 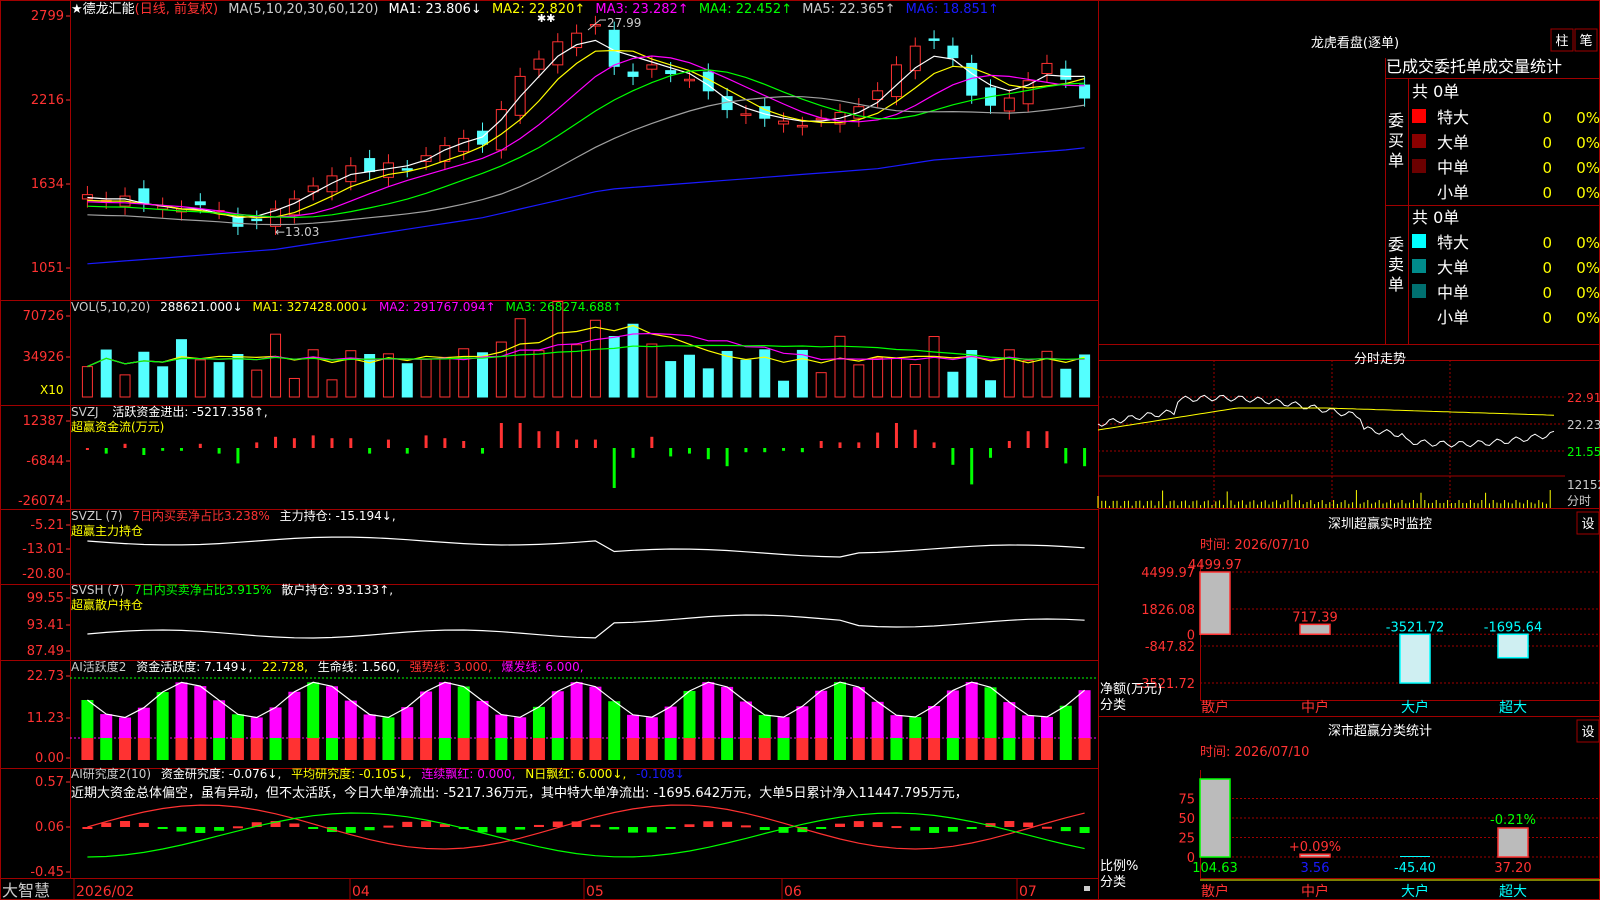 I want to click on ai-activity-panel, so click(x=584, y=718).